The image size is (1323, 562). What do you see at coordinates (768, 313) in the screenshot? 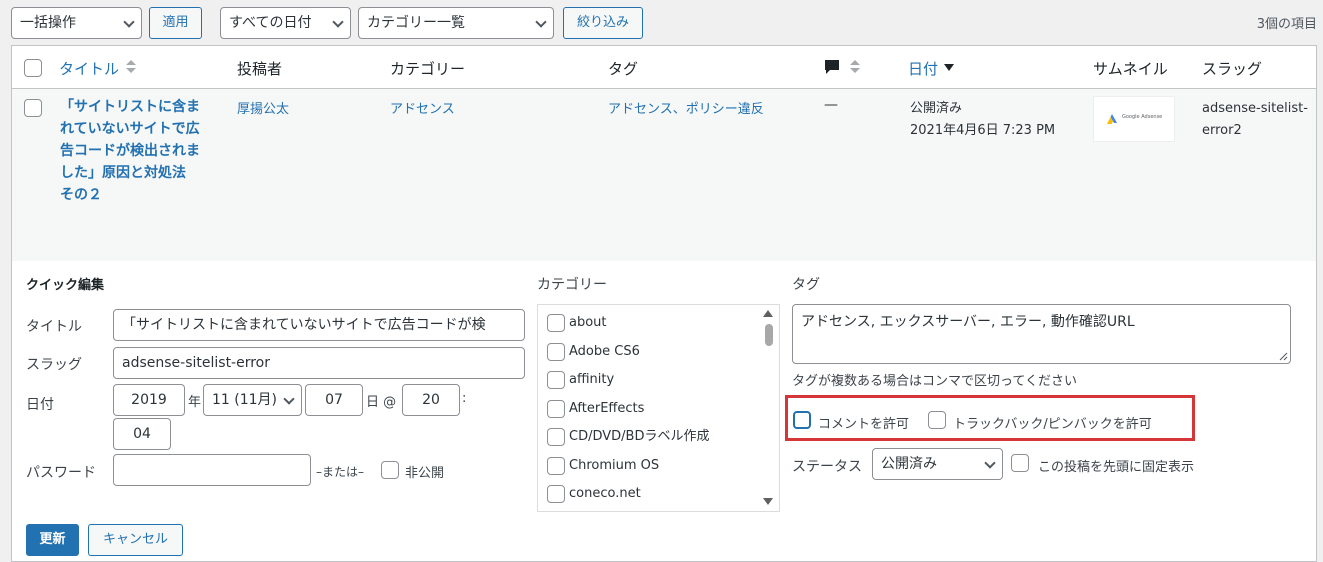
I see `scroll-up-arrow-icon` at bounding box center [768, 313].